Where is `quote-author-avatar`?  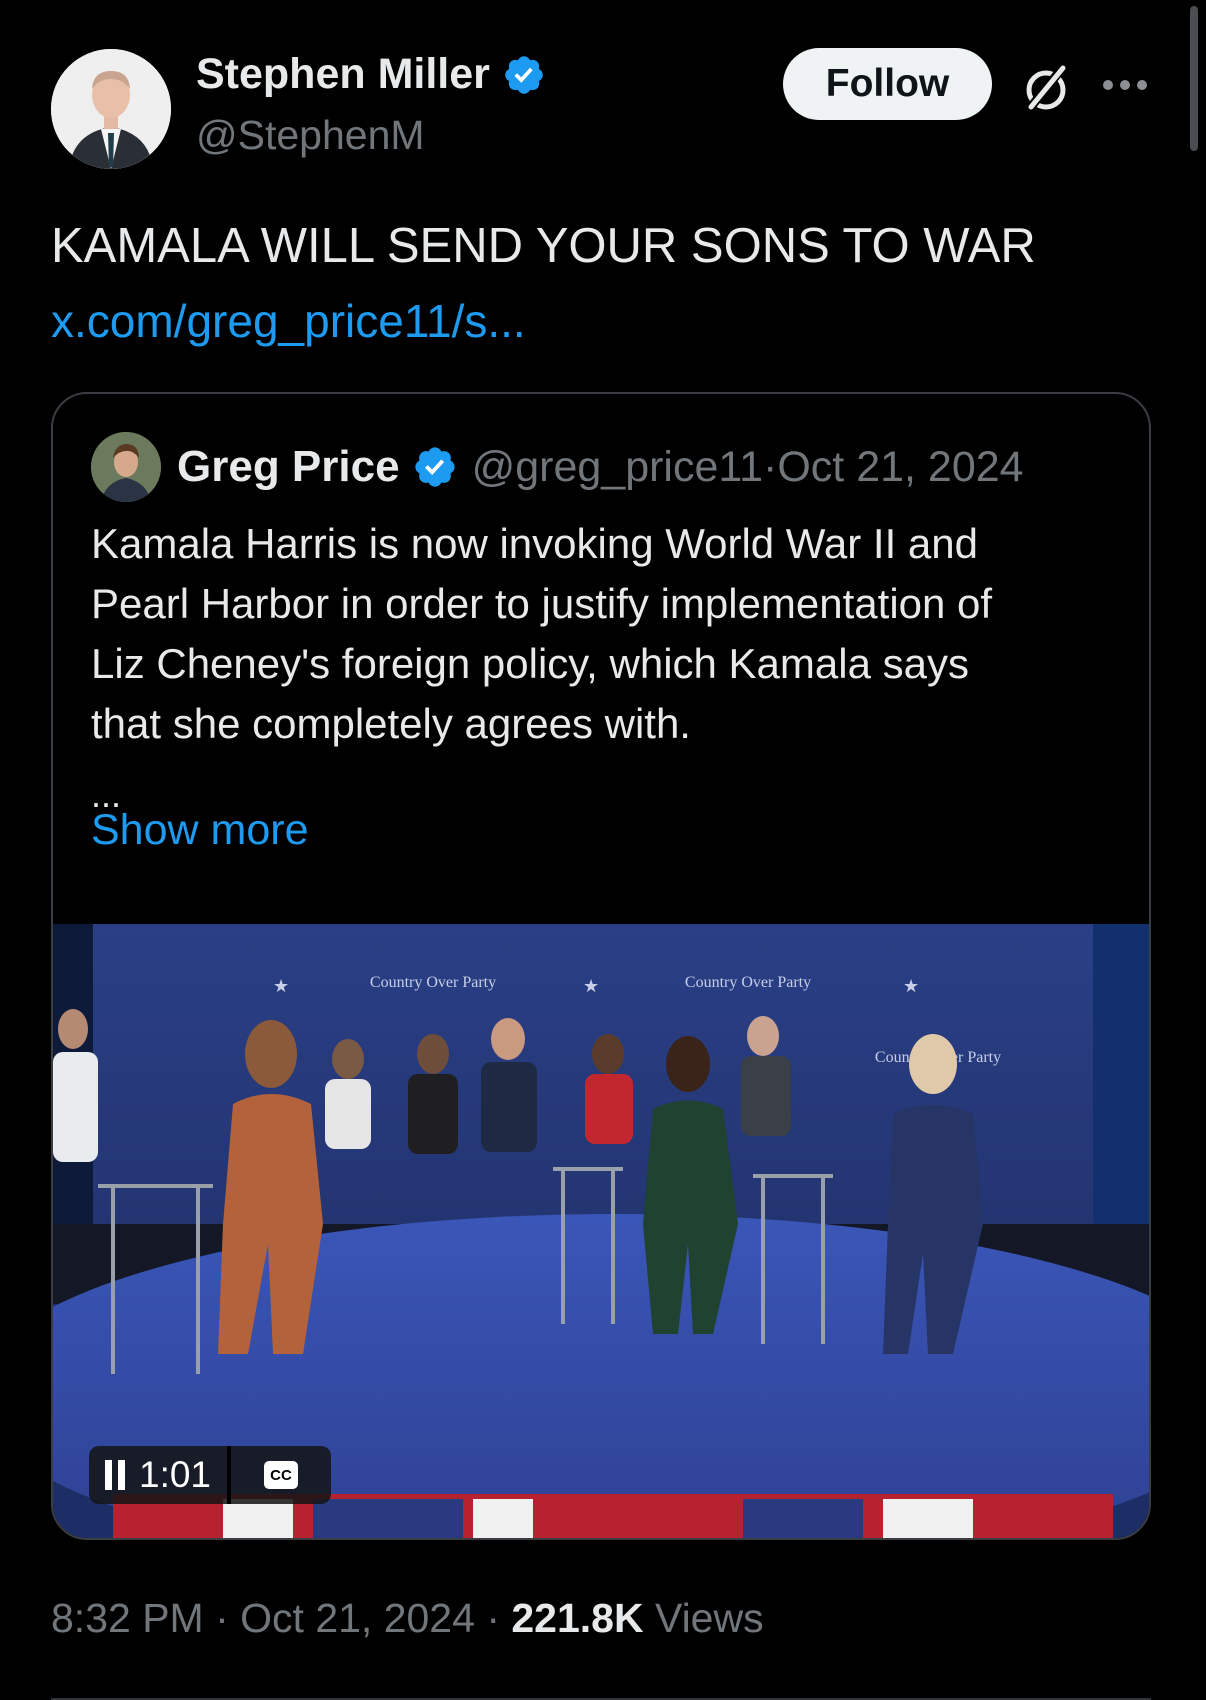
quote-author-avatar is located at coordinates (126, 467).